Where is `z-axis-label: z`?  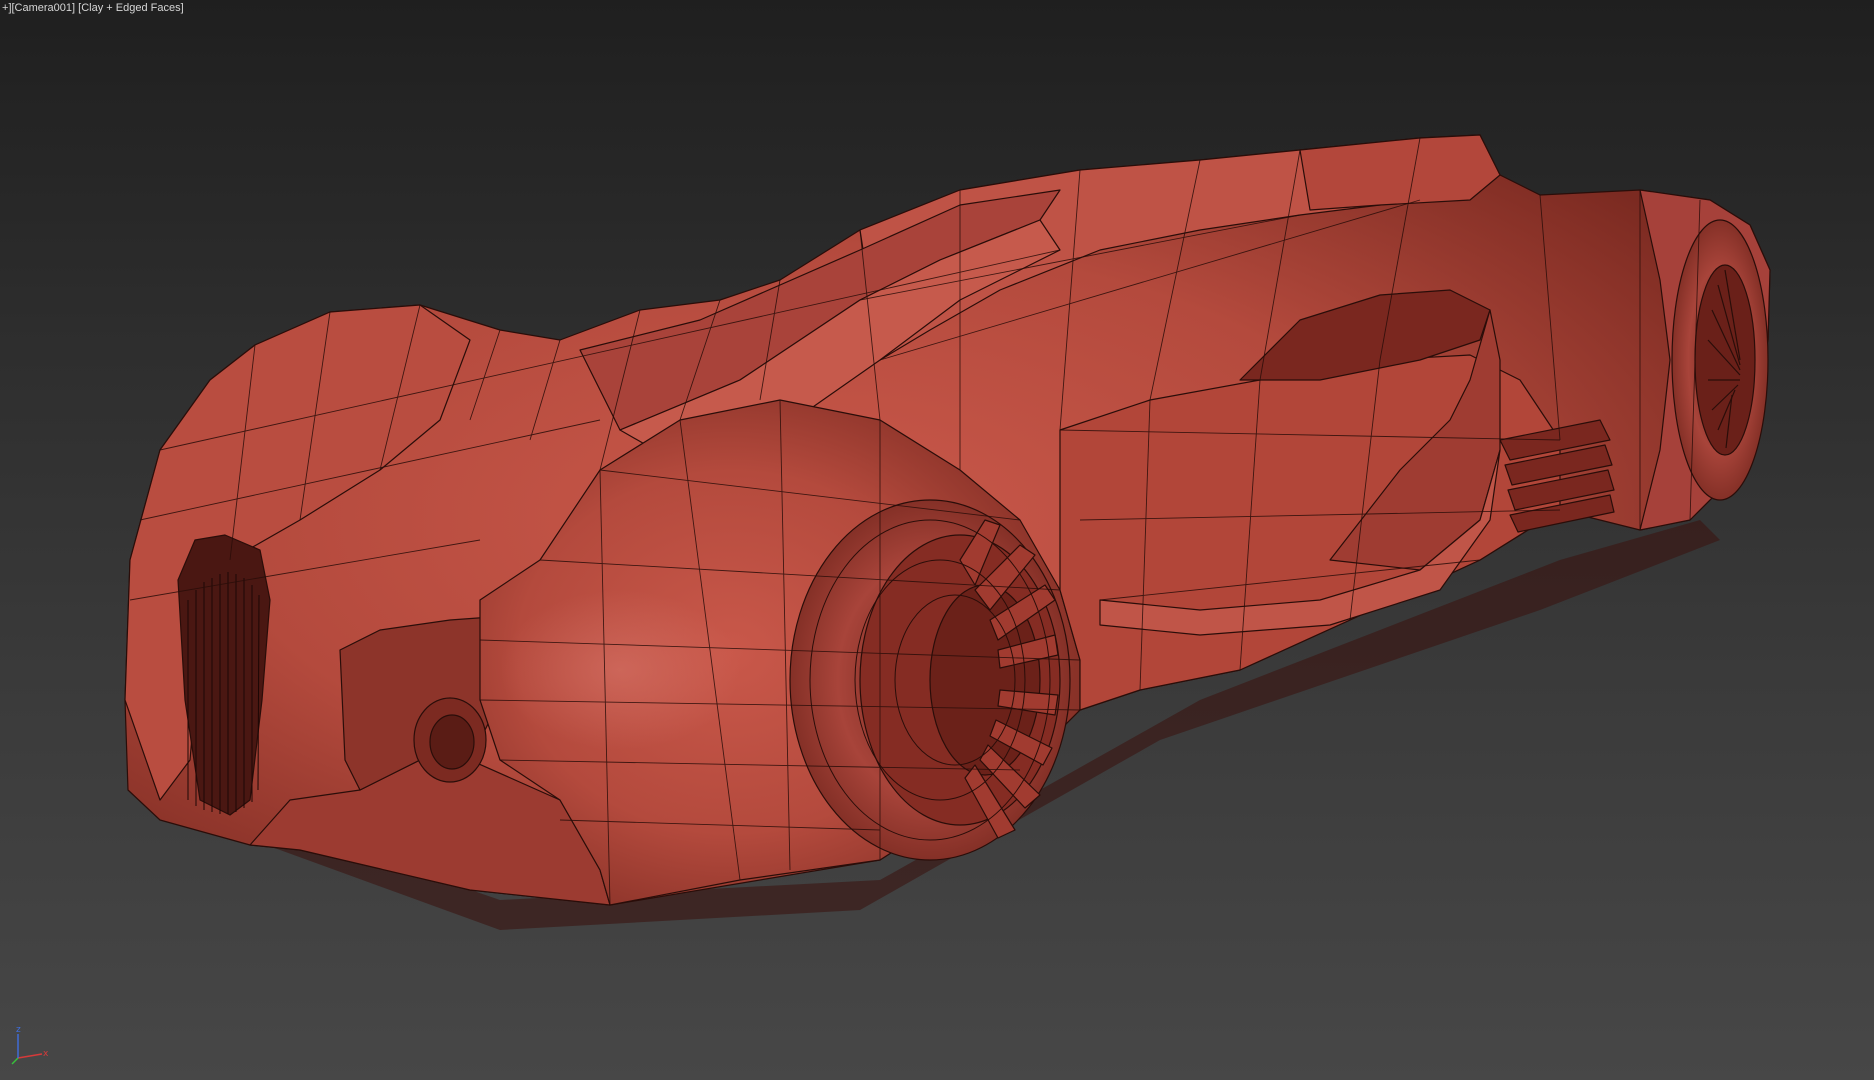
z-axis-label: z is located at coordinates (18, 1030).